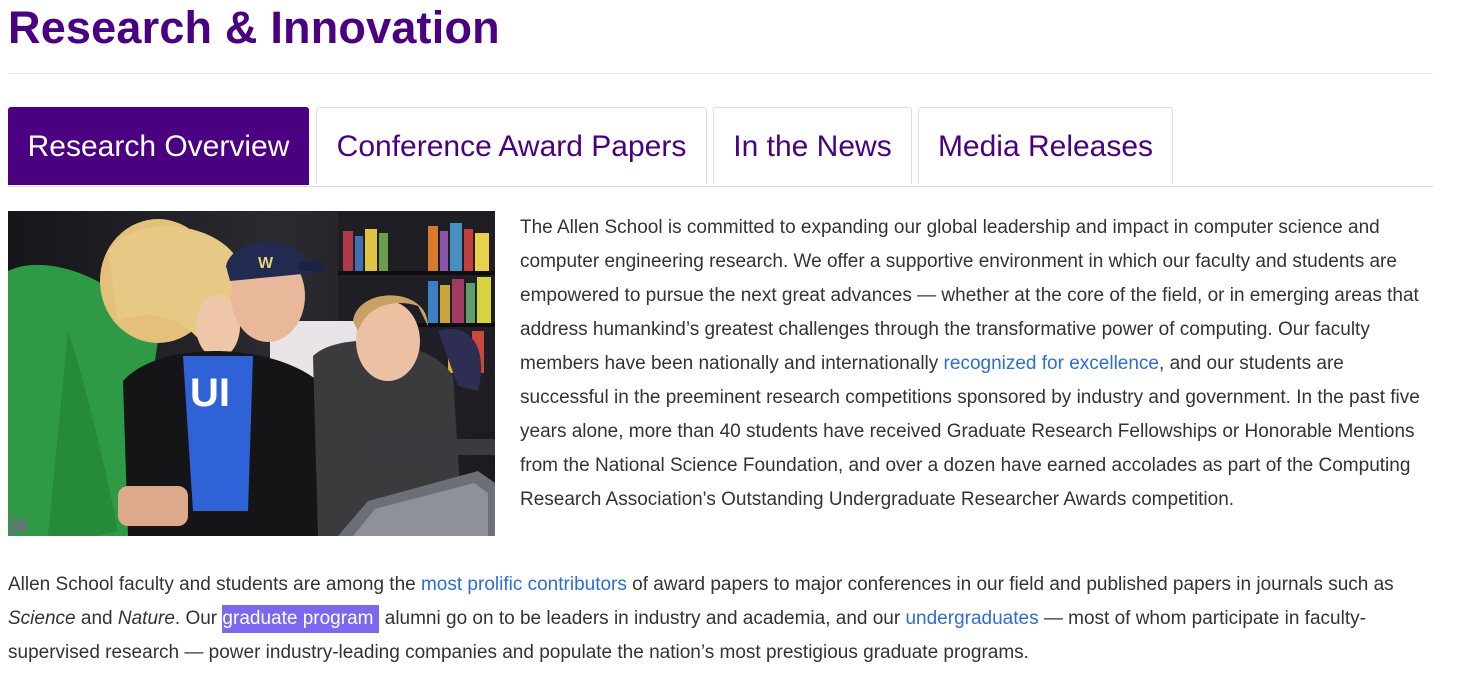  Describe the element at coordinates (812, 145) in the screenshot. I see `tab-in-the-news: In the News` at that location.